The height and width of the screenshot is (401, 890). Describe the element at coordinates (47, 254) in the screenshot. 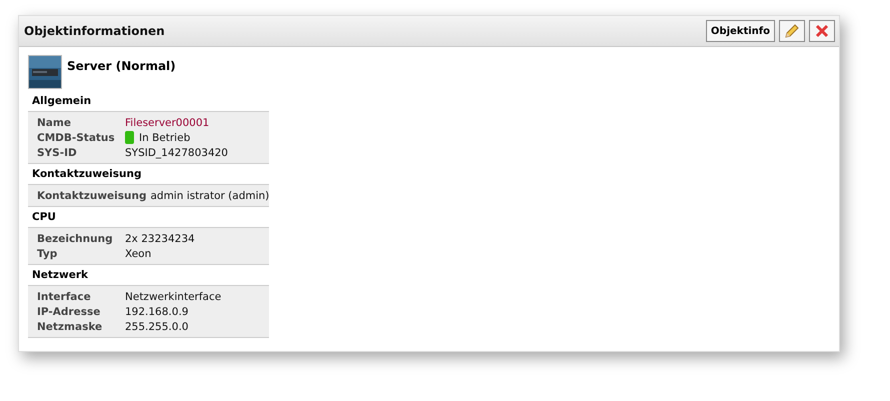

I see `field-label: Typ` at that location.